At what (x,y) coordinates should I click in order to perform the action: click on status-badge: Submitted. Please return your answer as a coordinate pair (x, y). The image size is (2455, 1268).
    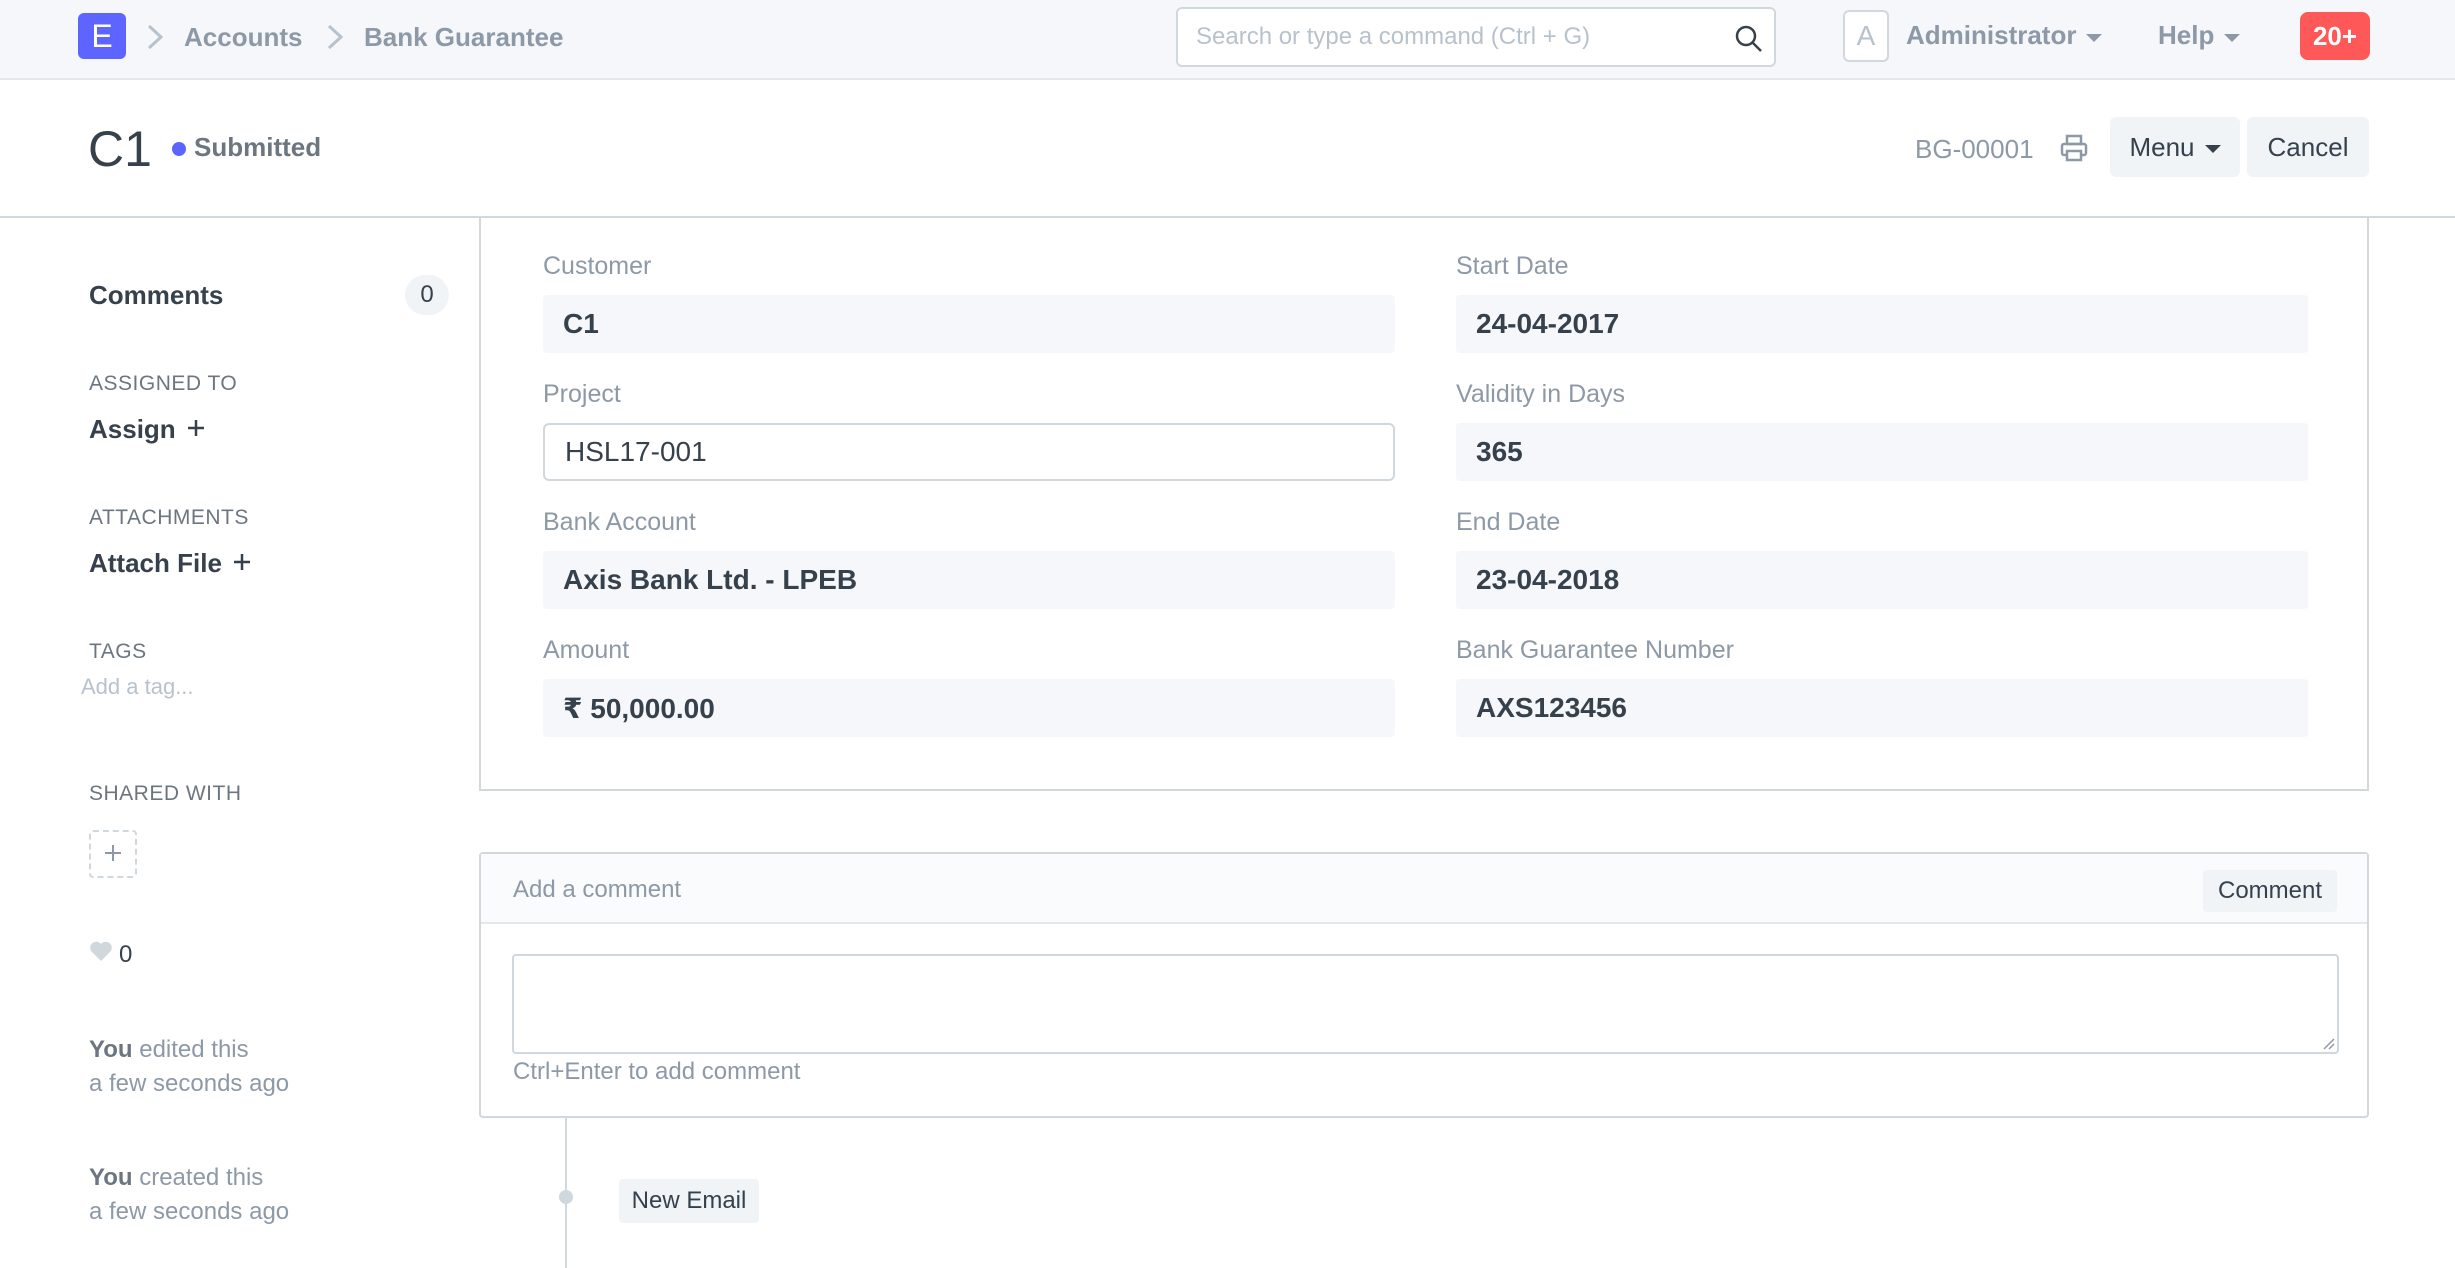
    Looking at the image, I should click on (258, 147).